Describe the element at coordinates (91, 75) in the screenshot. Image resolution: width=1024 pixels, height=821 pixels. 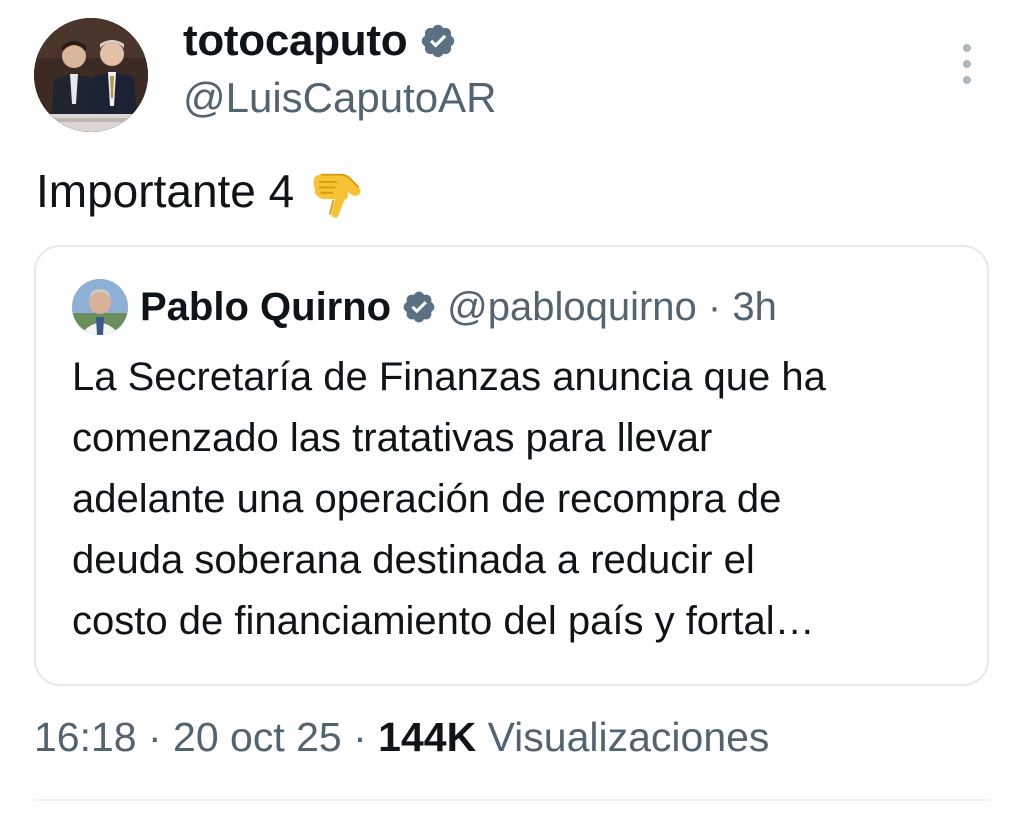
I see `author-avatar` at that location.